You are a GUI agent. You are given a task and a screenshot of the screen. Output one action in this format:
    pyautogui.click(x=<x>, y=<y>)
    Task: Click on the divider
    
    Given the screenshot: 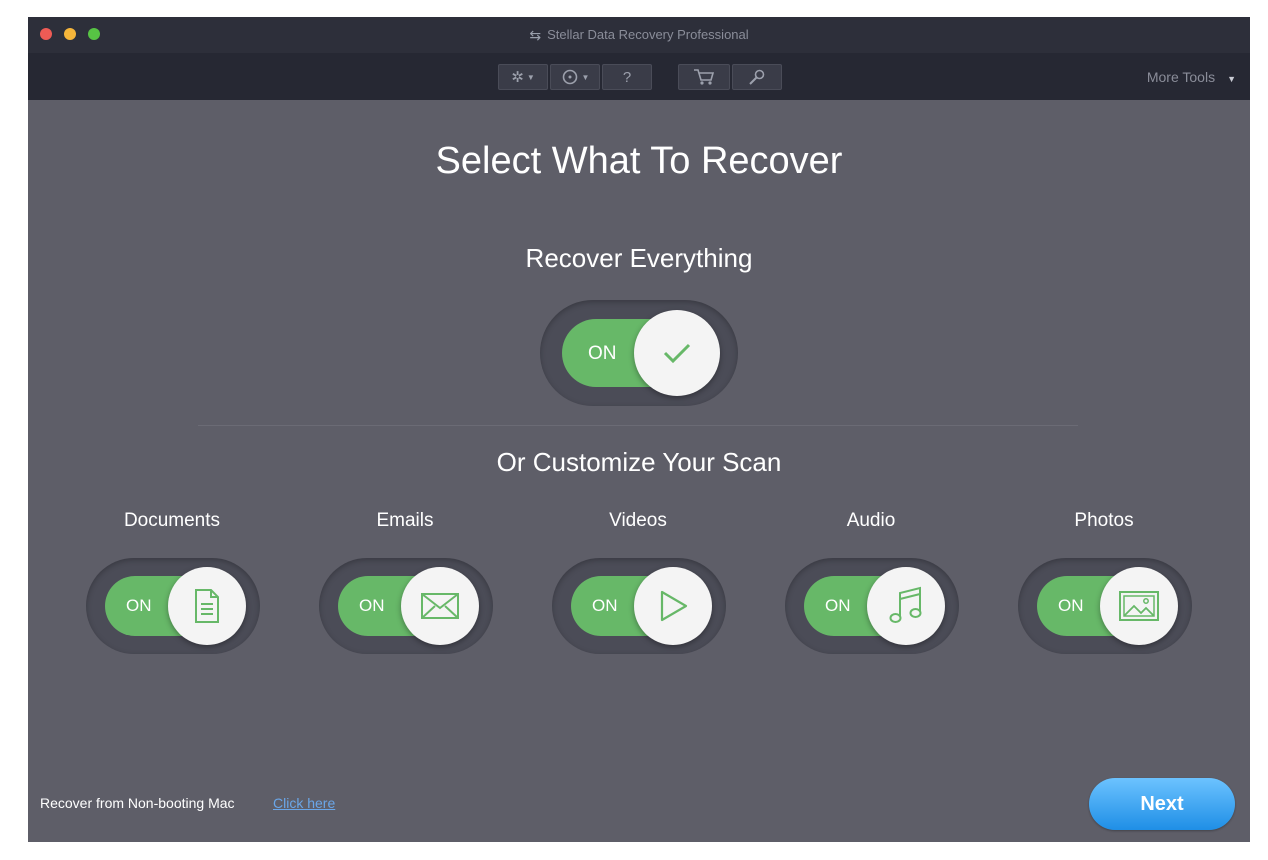 What is the action you would take?
    pyautogui.click(x=638, y=425)
    